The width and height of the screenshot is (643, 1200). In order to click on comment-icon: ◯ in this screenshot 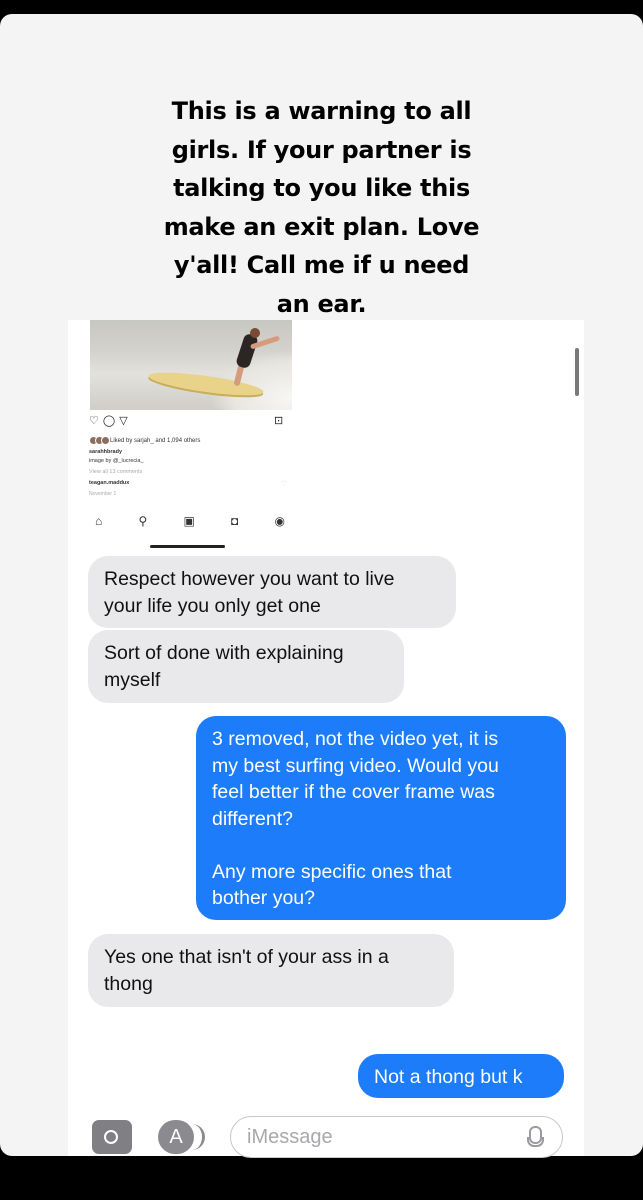, I will do `click(109, 421)`.